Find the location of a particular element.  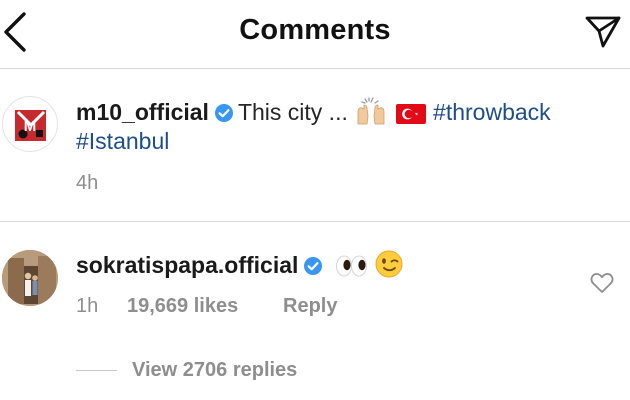

comment-username: sokratispapa.official is located at coordinates (187, 265).